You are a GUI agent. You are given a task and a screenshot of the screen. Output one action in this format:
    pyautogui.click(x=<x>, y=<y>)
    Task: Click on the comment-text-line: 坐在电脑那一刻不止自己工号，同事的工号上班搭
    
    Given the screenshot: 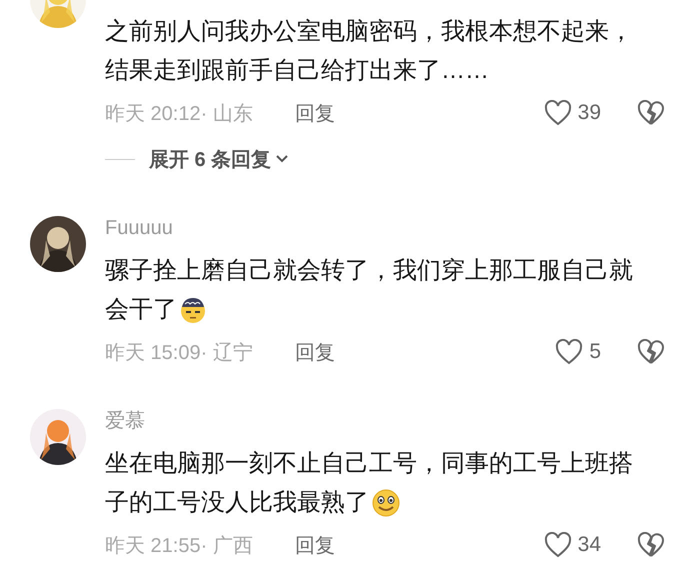 What is the action you would take?
    pyautogui.click(x=369, y=464)
    